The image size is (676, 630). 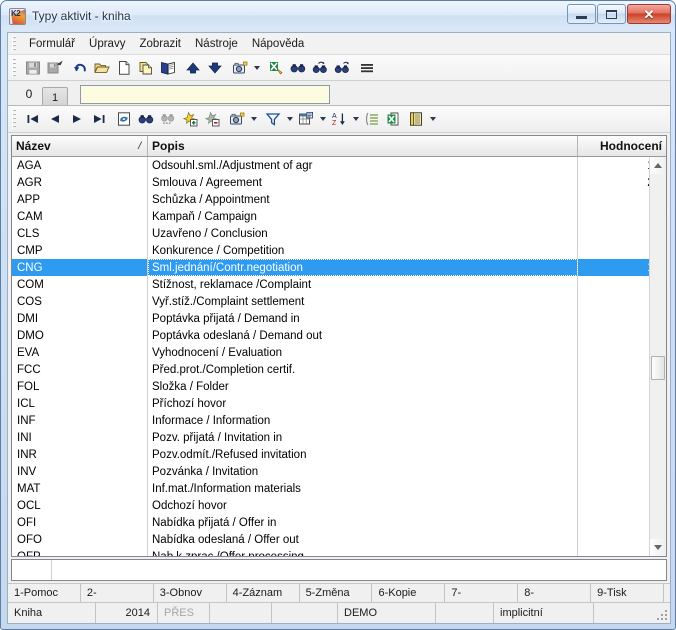 I want to click on cell-popis: Složka / Folder, so click(x=363, y=386).